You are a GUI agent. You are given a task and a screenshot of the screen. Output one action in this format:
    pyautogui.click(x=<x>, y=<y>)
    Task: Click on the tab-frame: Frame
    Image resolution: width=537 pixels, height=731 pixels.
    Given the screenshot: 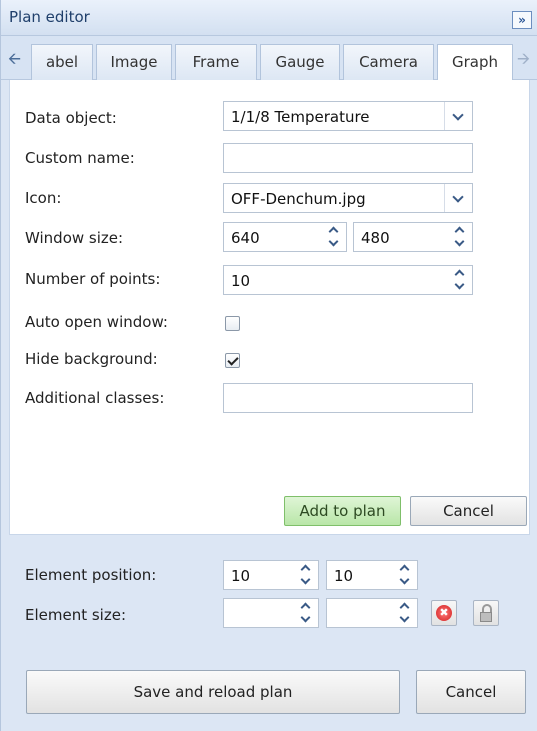 What is the action you would take?
    pyautogui.click(x=216, y=62)
    